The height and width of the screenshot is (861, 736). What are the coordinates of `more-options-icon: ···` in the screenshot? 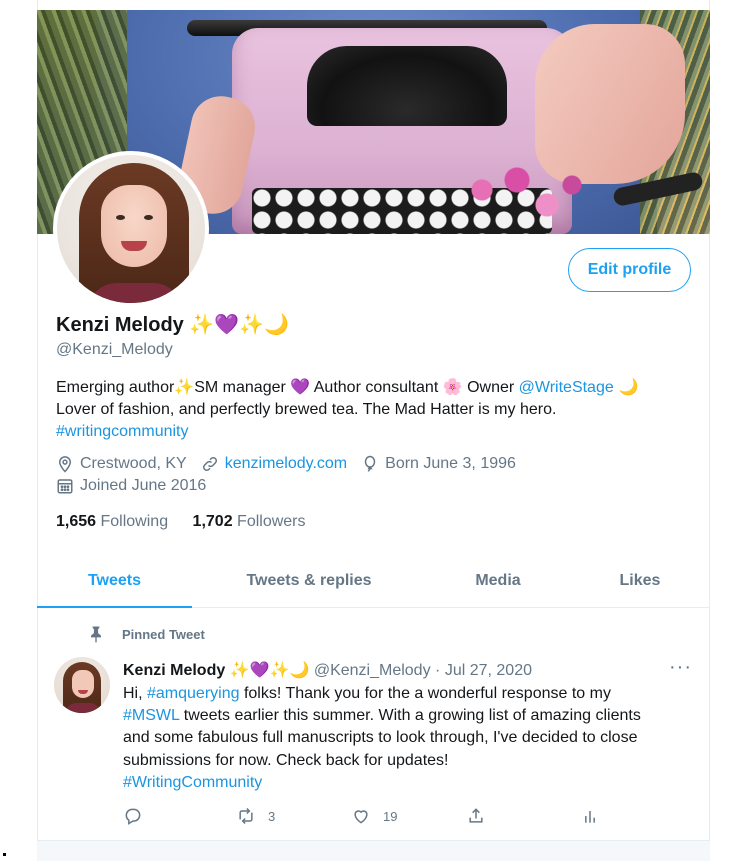 It's located at (680, 667).